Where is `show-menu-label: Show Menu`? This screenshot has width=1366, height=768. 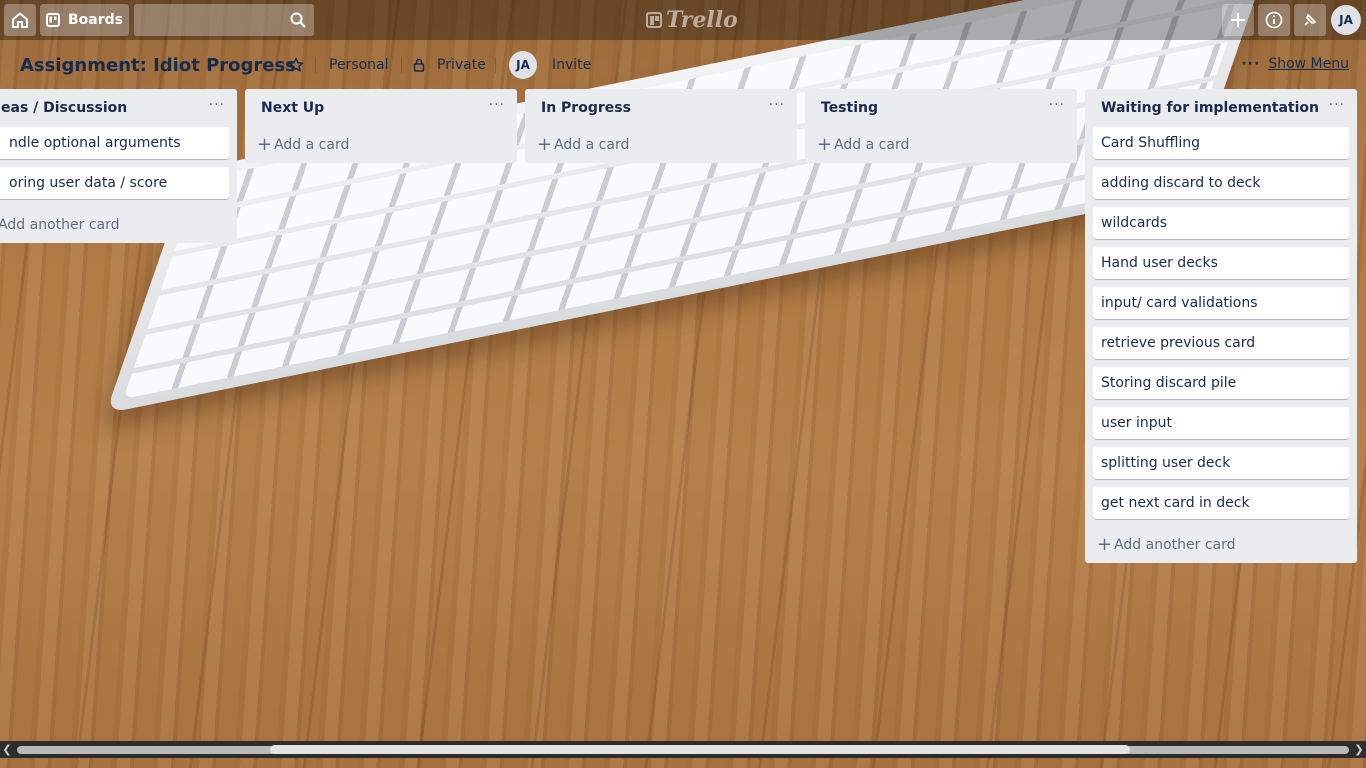
show-menu-label: Show Menu is located at coordinates (1308, 64).